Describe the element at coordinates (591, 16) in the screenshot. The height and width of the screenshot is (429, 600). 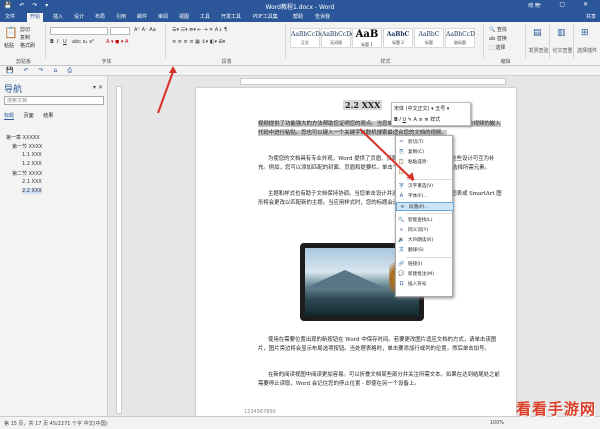
I see `share-button: 共享` at that location.